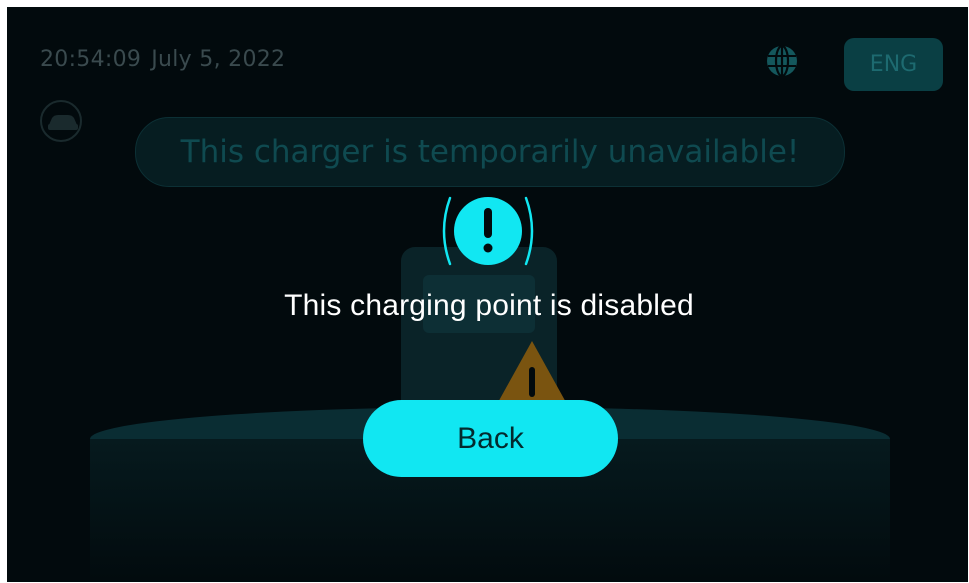 This screenshot has width=969, height=583. Describe the element at coordinates (488, 231) in the screenshot. I see `exclamation-icon` at that location.